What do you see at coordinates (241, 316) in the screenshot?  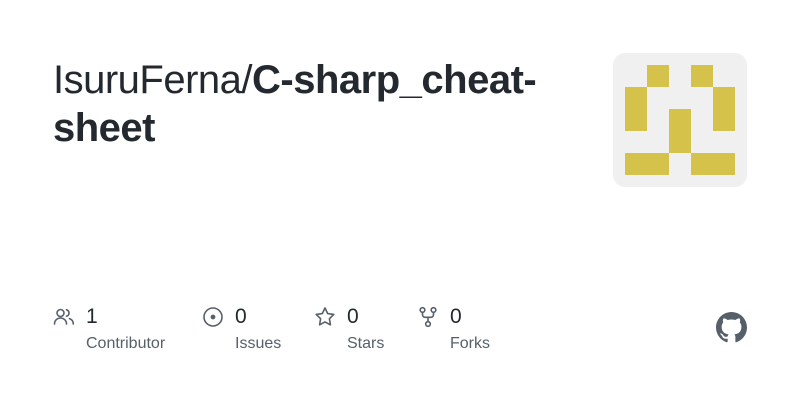 I see `issues-count: 0` at bounding box center [241, 316].